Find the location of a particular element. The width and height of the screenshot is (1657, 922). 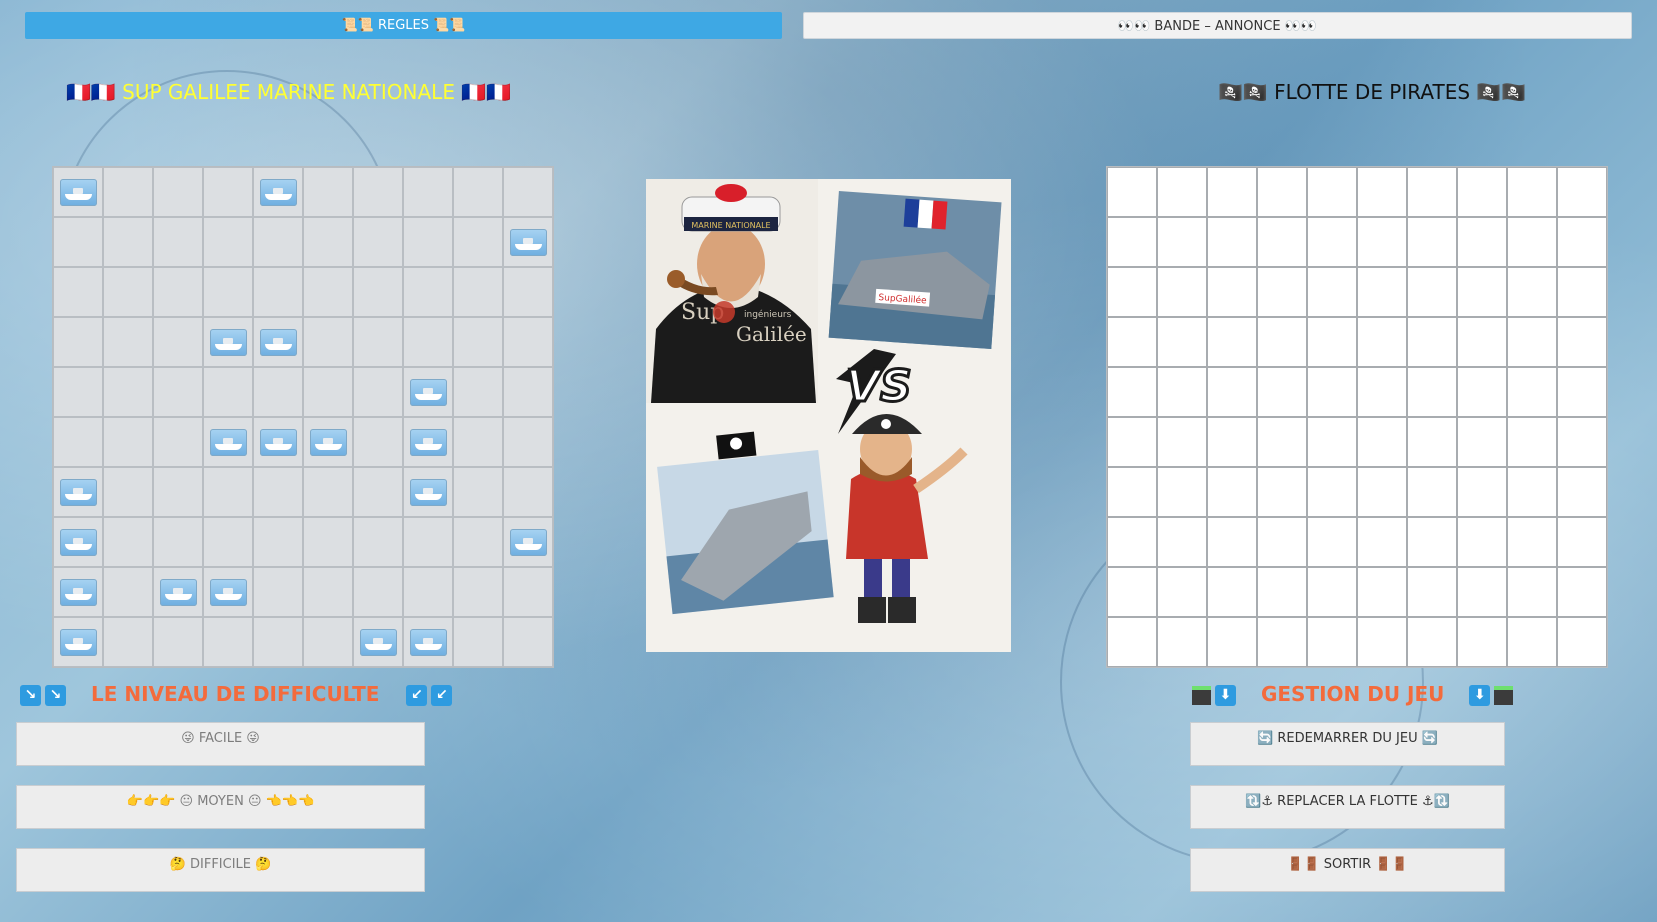

replace-fleet-button: 🔃⚓ REPLACER LA FLOTTE ⚓🔃 is located at coordinates (1347, 807).